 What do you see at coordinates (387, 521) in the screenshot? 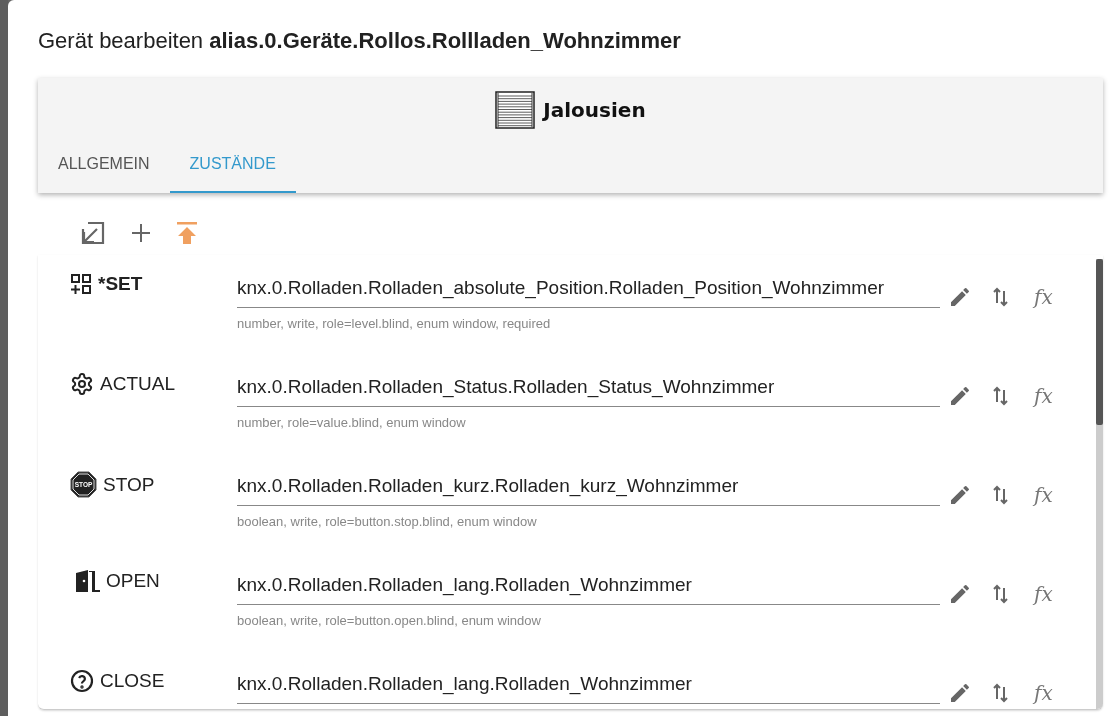
I see `state-hint: boolean, write, role=button.stop.blind, enum window` at bounding box center [387, 521].